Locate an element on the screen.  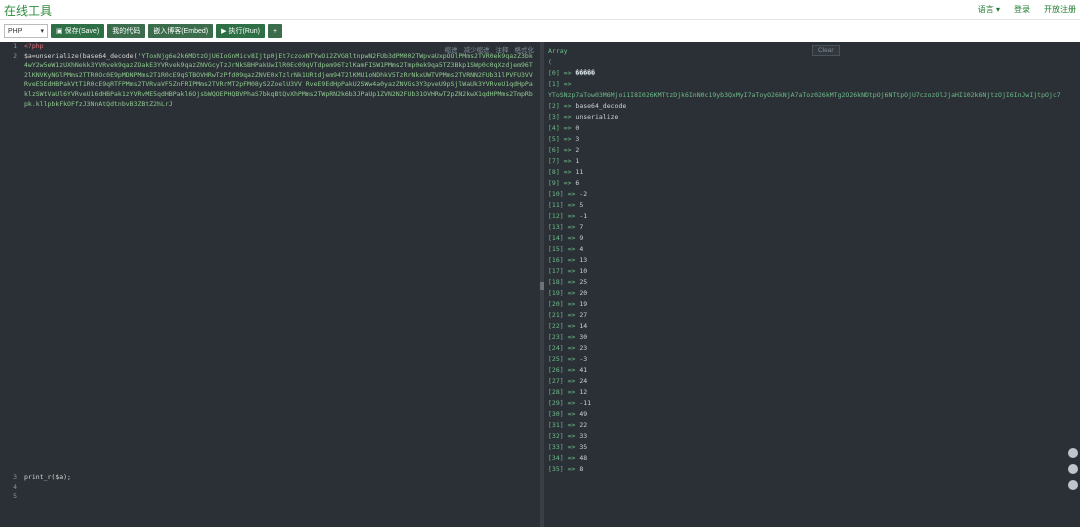
output-line: [5] => 3 is located at coordinates (810, 139).